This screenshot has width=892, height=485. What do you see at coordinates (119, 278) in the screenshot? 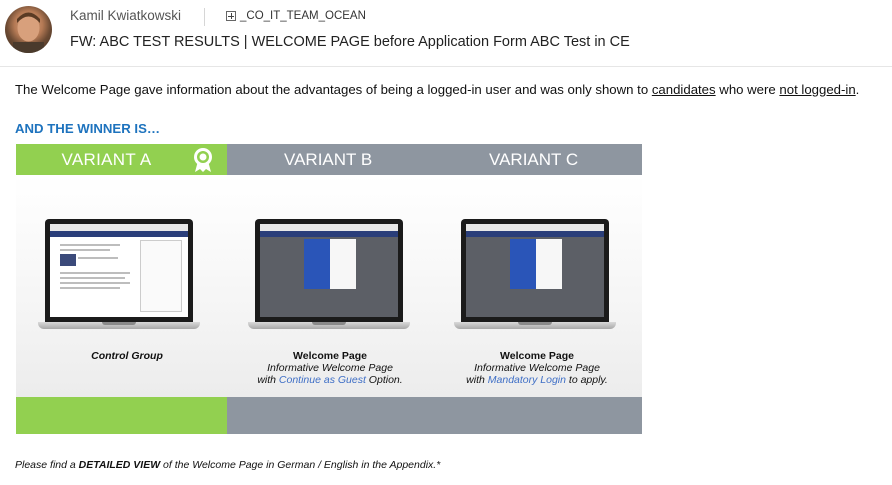
I see `laptop-variant-a` at bounding box center [119, 278].